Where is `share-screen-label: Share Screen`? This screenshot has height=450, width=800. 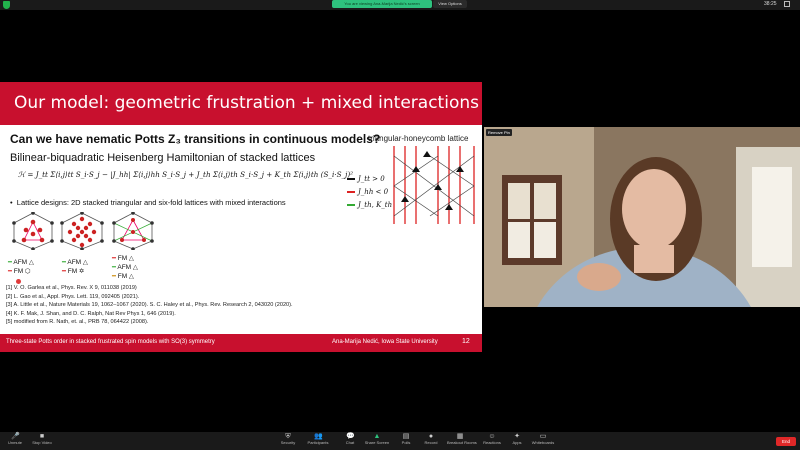 share-screen-label: Share Screen is located at coordinates (377, 442).